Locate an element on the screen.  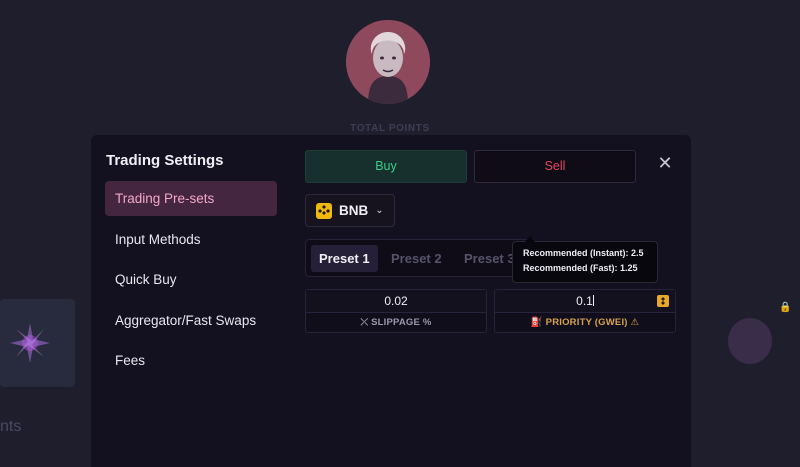
background-text: nts is located at coordinates (11, 426).